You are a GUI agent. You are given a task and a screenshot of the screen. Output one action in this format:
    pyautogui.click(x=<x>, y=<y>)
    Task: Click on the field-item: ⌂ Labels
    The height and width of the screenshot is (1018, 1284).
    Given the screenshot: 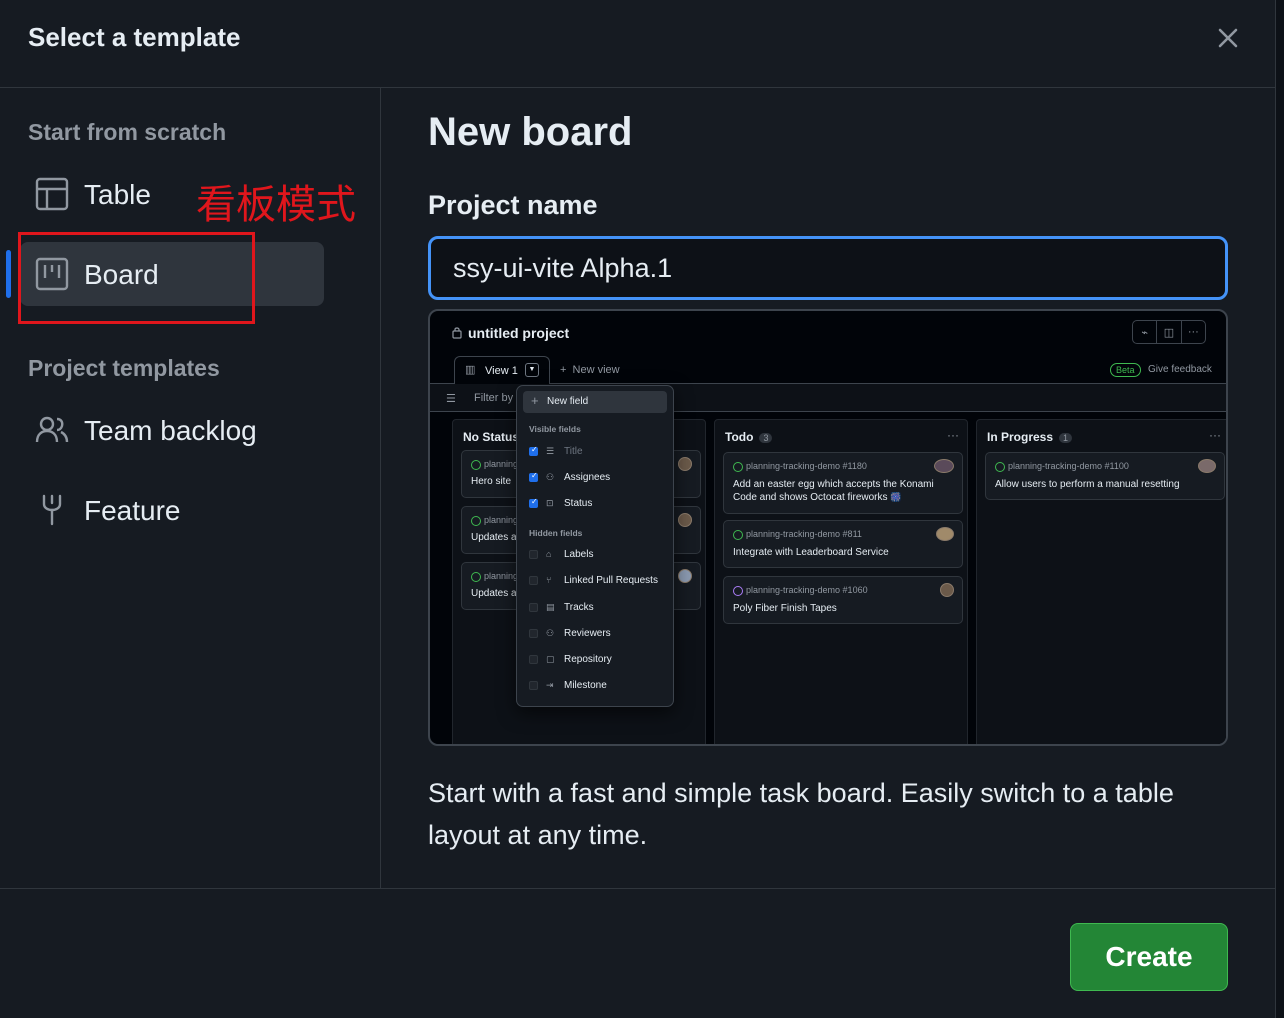 What is the action you would take?
    pyautogui.click(x=599, y=556)
    